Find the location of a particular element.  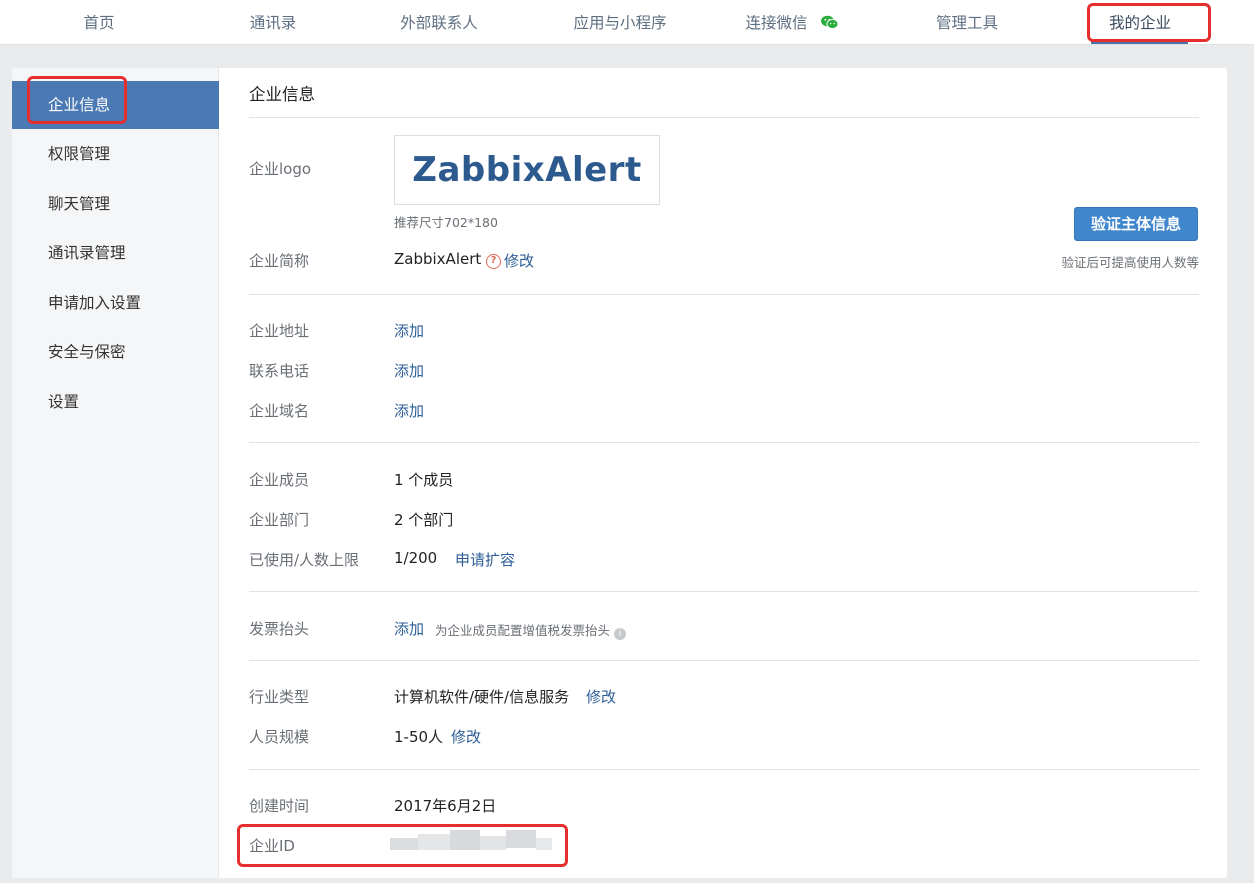

nav-external-contacts: 外部联系人 is located at coordinates (439, 23).